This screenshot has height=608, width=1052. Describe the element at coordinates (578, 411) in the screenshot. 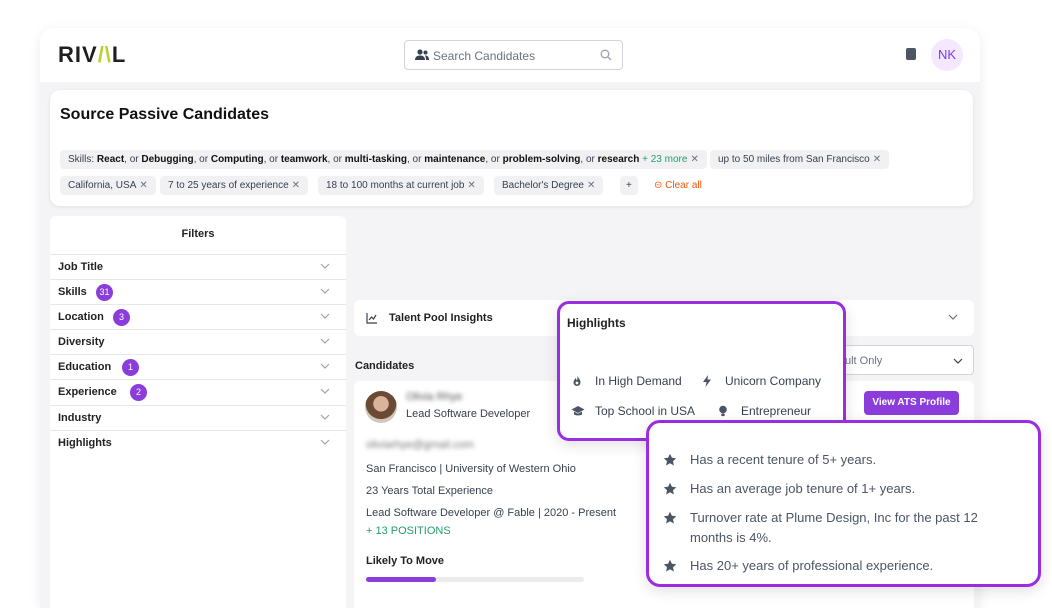

I see `graduation-cap-icon` at that location.